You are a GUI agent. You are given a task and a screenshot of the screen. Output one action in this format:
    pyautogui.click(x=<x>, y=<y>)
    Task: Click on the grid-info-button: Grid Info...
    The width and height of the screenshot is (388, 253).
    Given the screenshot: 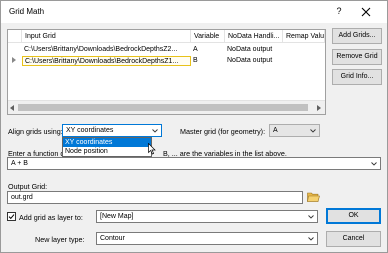 What is the action you would take?
    pyautogui.click(x=357, y=77)
    